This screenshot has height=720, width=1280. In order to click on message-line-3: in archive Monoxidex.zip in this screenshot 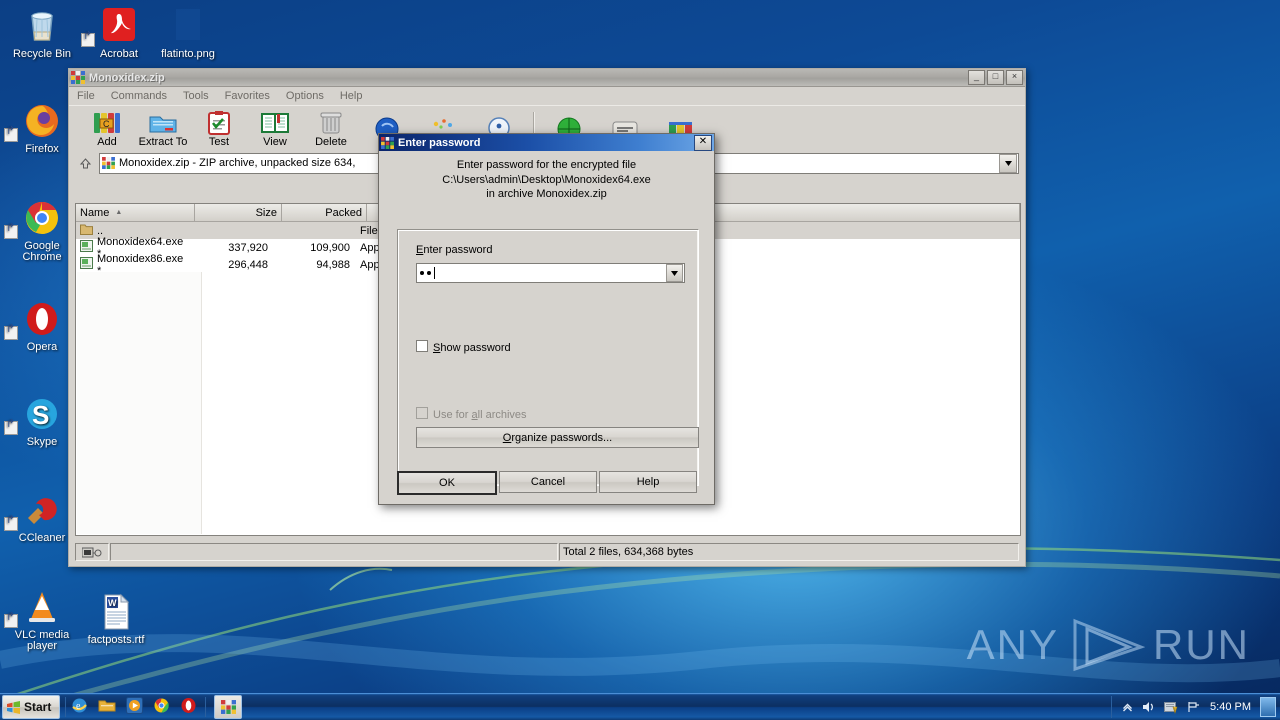, I will do `click(546, 194)`.